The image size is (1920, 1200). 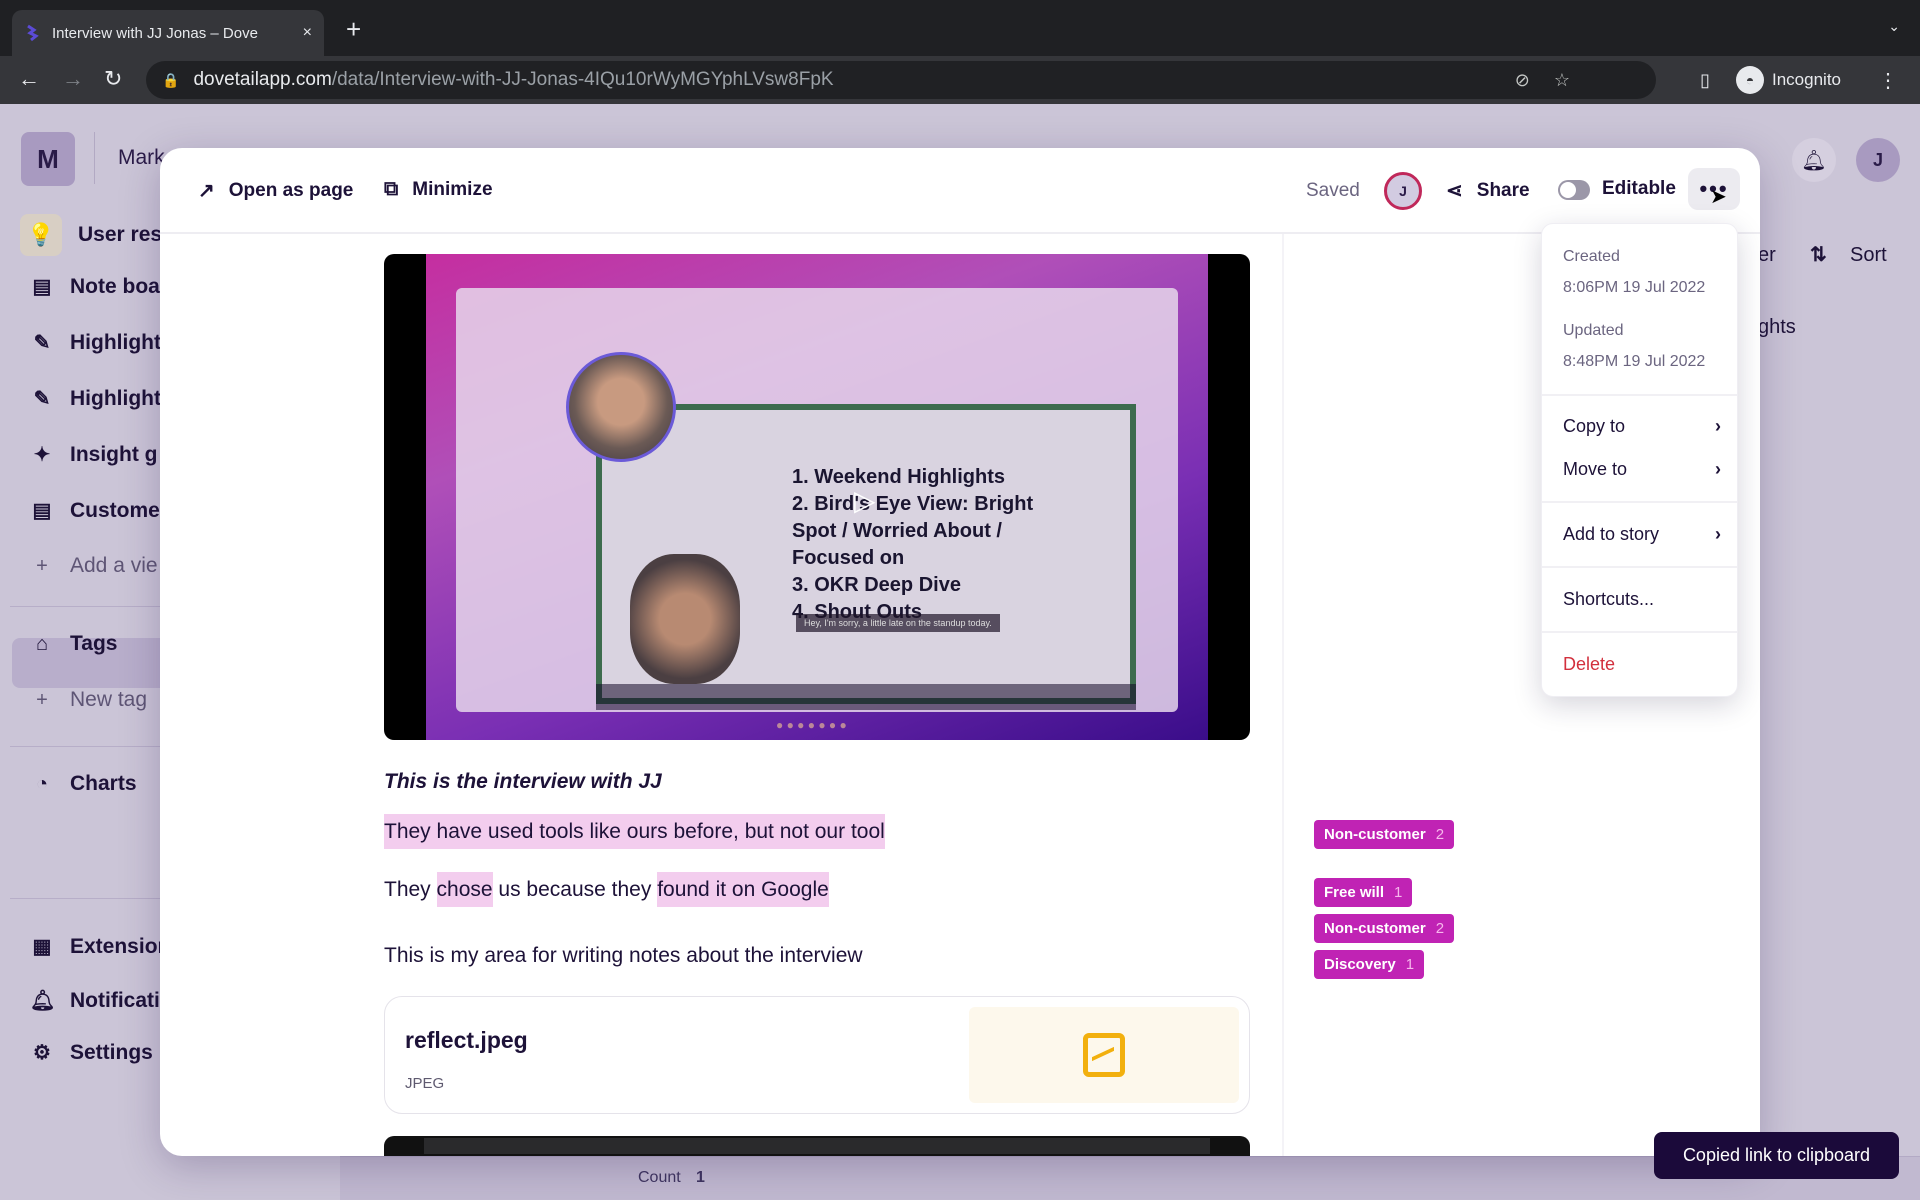 What do you see at coordinates (1591, 256) in the screenshot?
I see `created-label: Created` at bounding box center [1591, 256].